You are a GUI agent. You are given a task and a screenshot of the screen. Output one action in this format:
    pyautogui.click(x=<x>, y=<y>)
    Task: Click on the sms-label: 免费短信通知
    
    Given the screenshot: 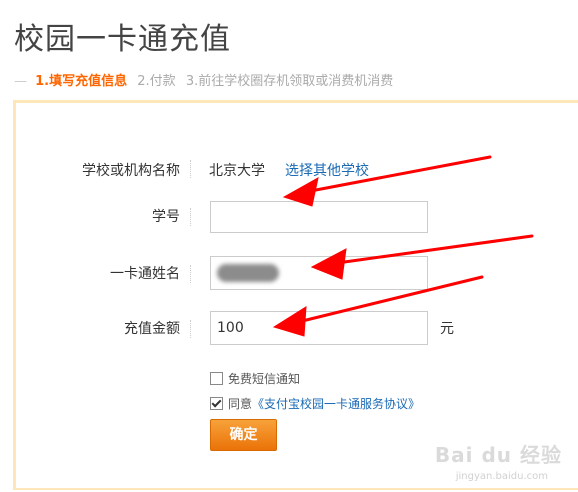 What is the action you would take?
    pyautogui.click(x=264, y=379)
    